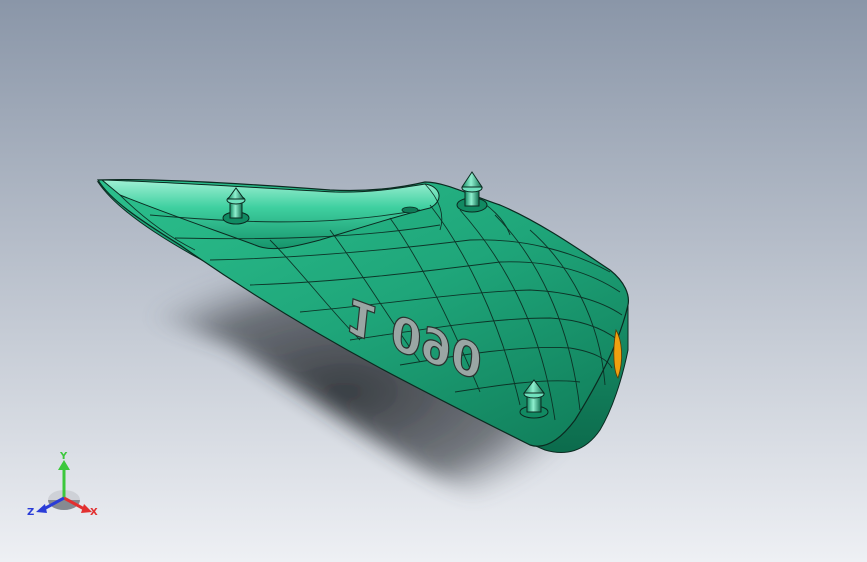  I want to click on fillet-hole, so click(410, 210).